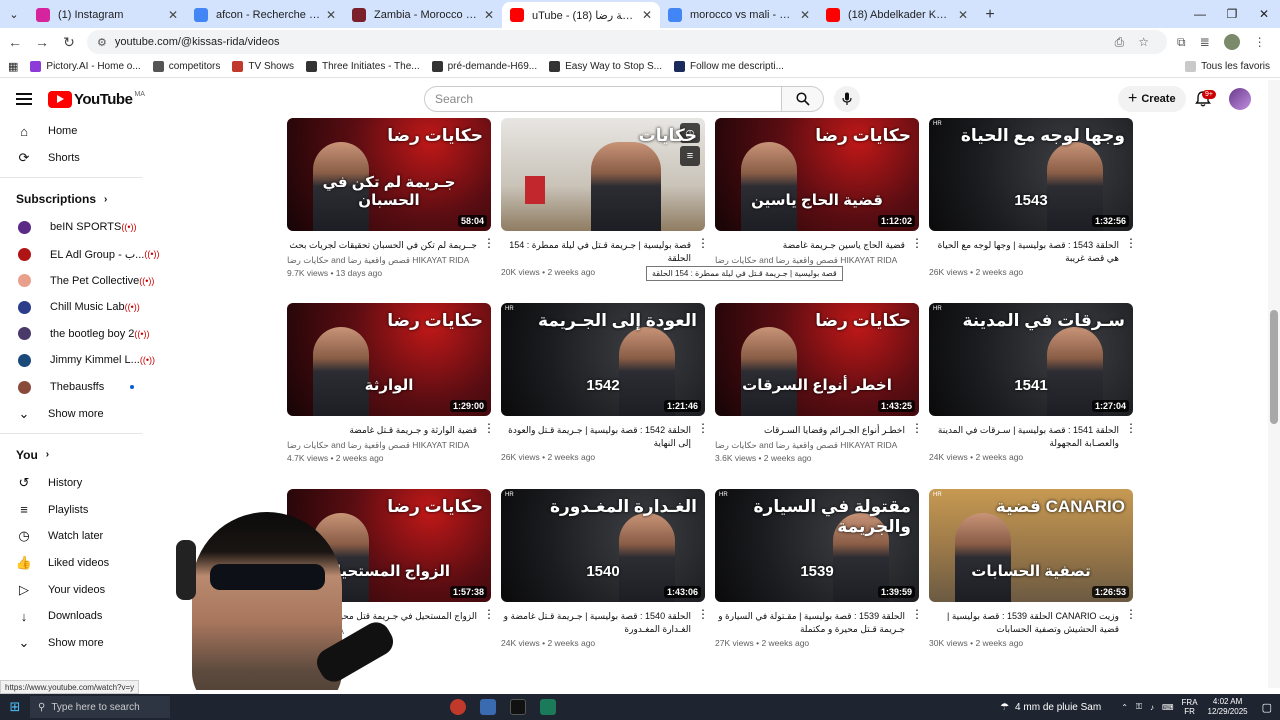  I want to click on sidebar-item: ≡ Playlists, so click(77, 510).